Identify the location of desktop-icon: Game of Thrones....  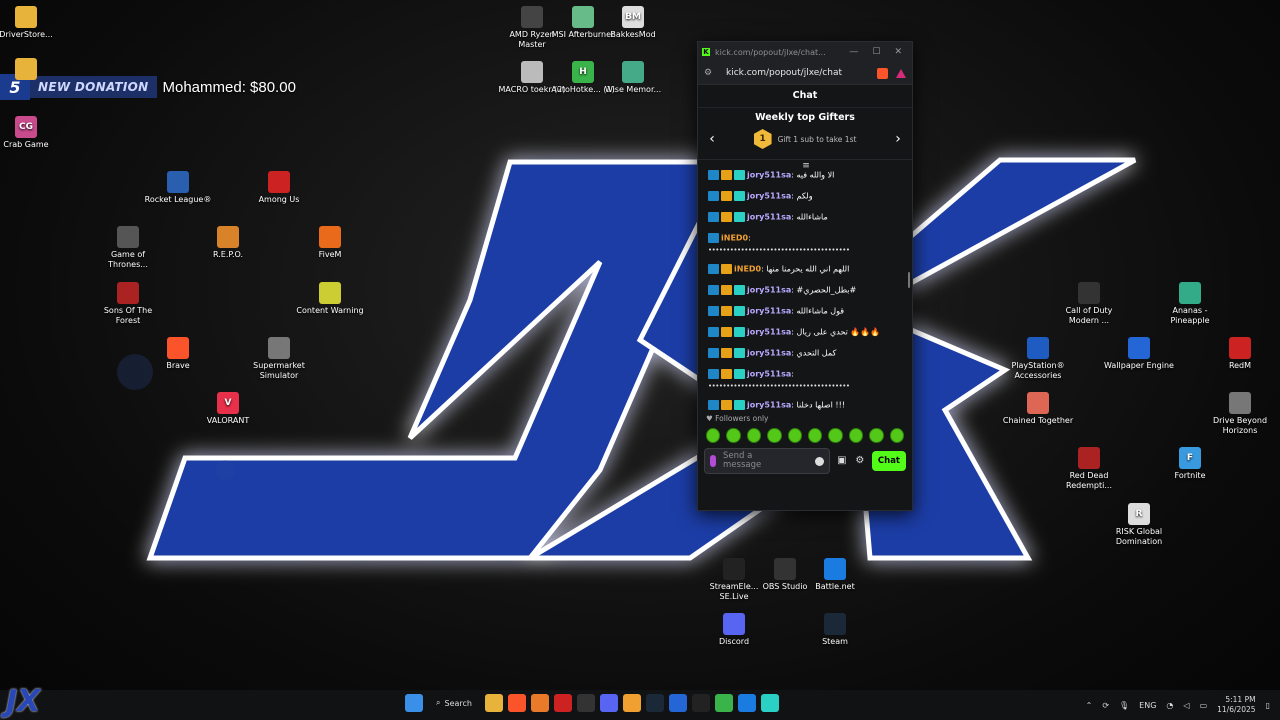
(128, 248).